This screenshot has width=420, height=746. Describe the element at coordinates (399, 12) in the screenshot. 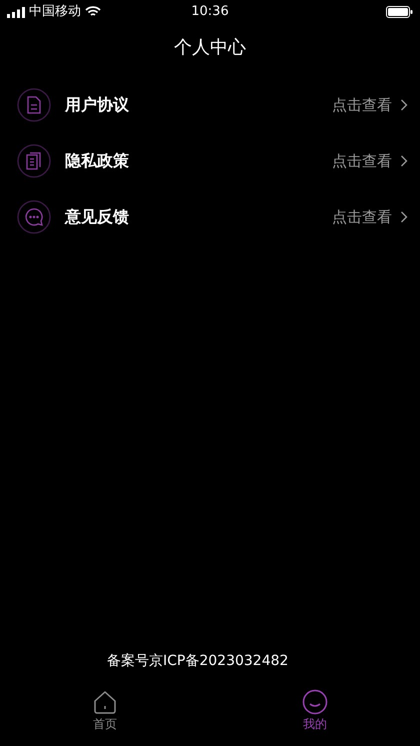

I see `battery-icon` at that location.